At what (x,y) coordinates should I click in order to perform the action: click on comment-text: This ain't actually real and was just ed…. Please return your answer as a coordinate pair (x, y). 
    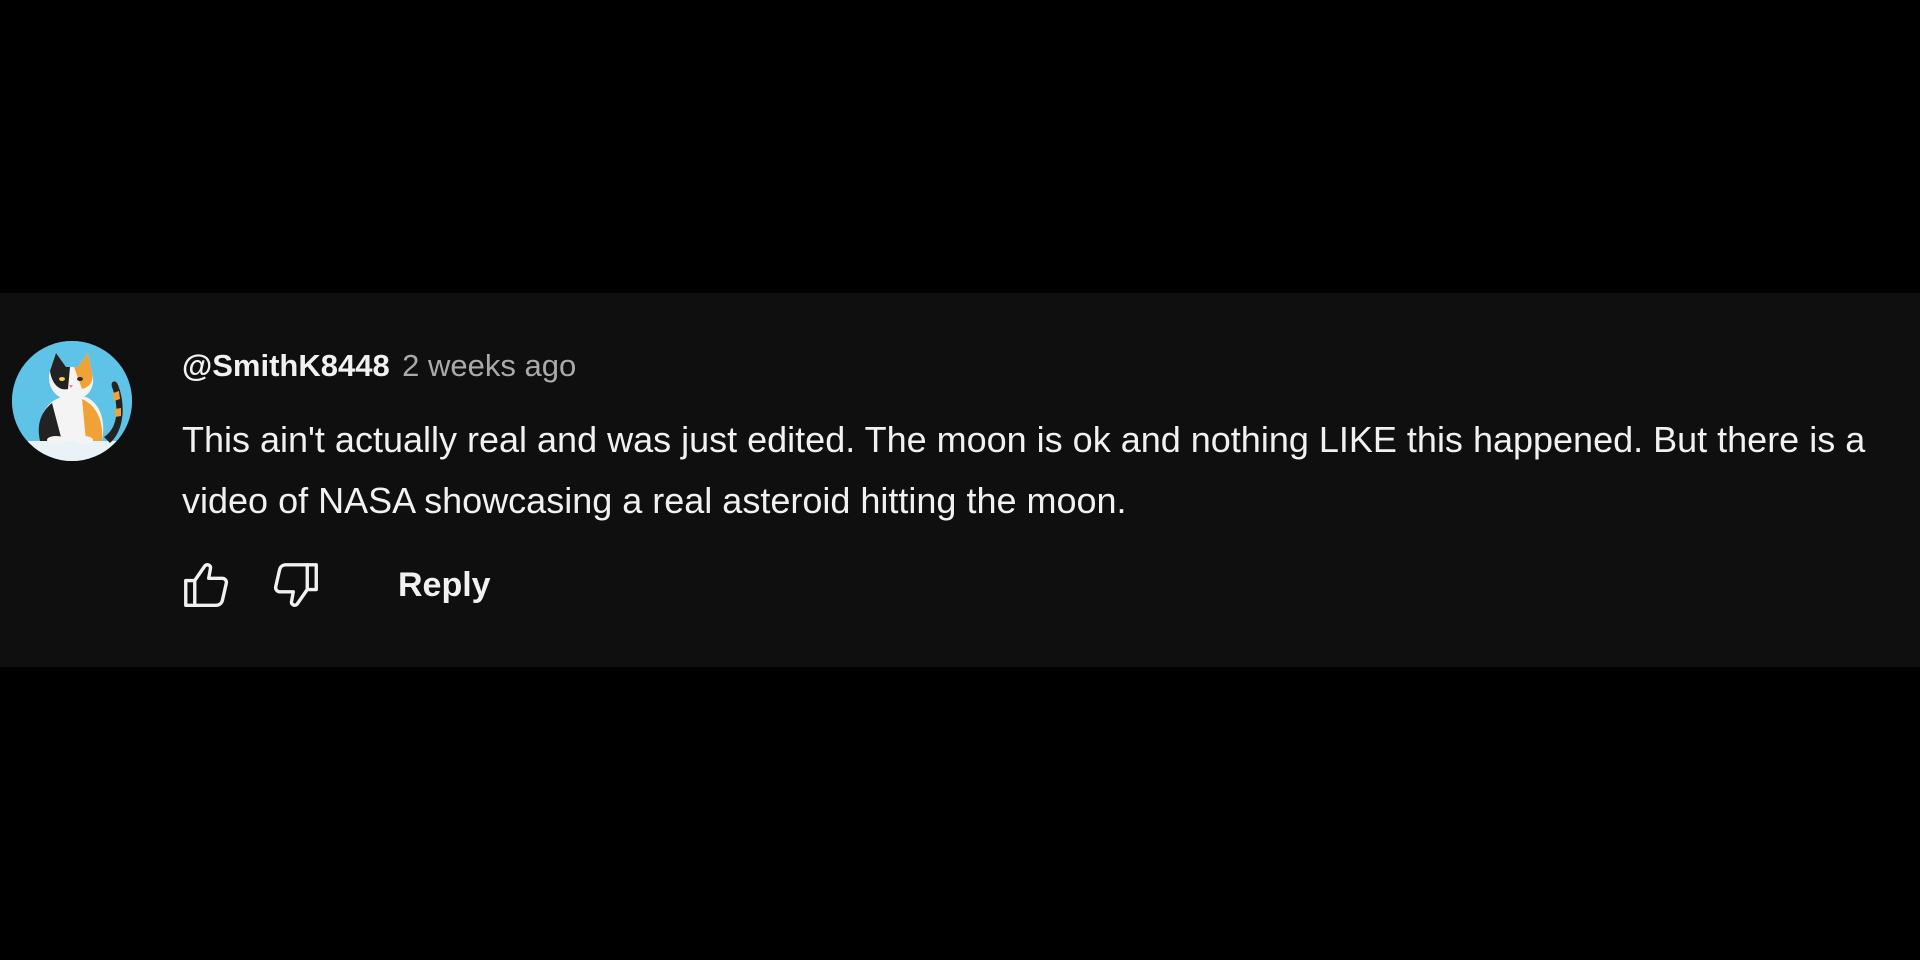
    Looking at the image, I should click on (1024, 470).